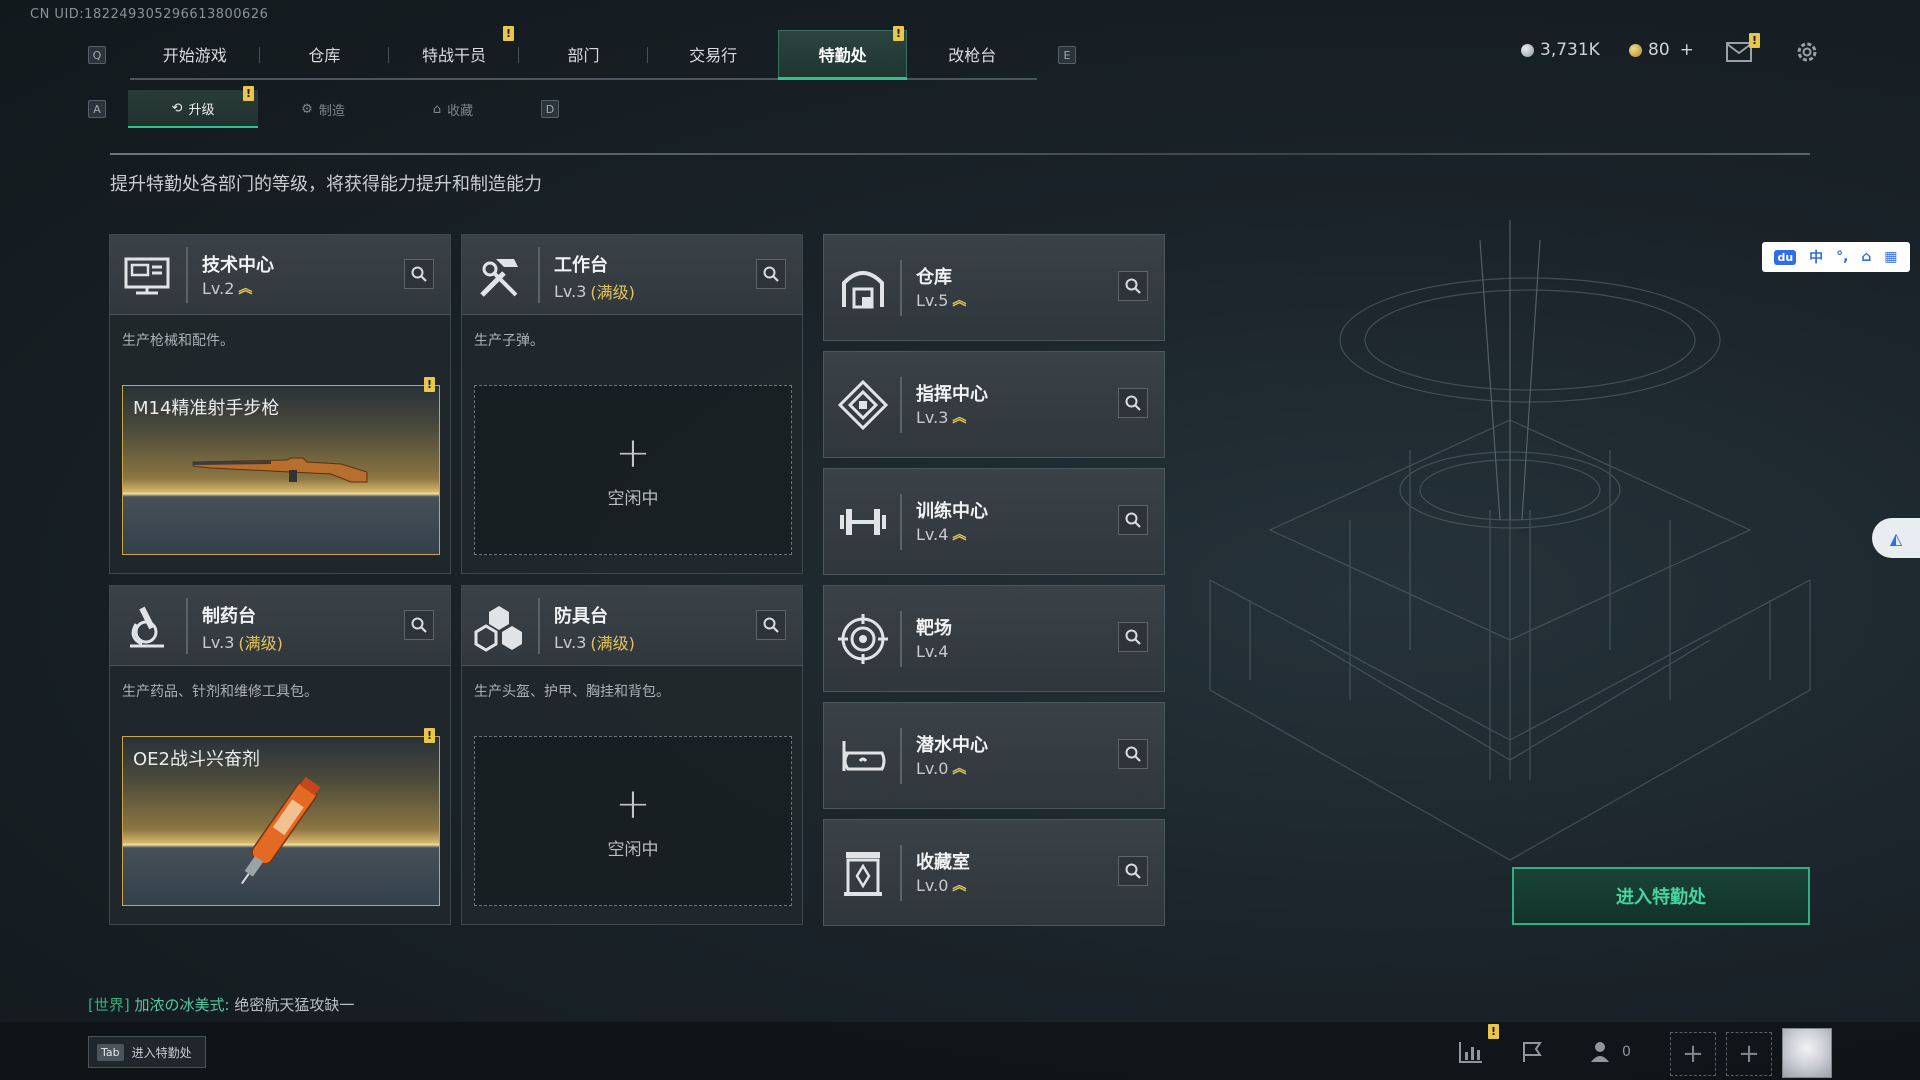 This screenshot has height=1080, width=1920. I want to click on level-text: Lv.2, so click(218, 288).